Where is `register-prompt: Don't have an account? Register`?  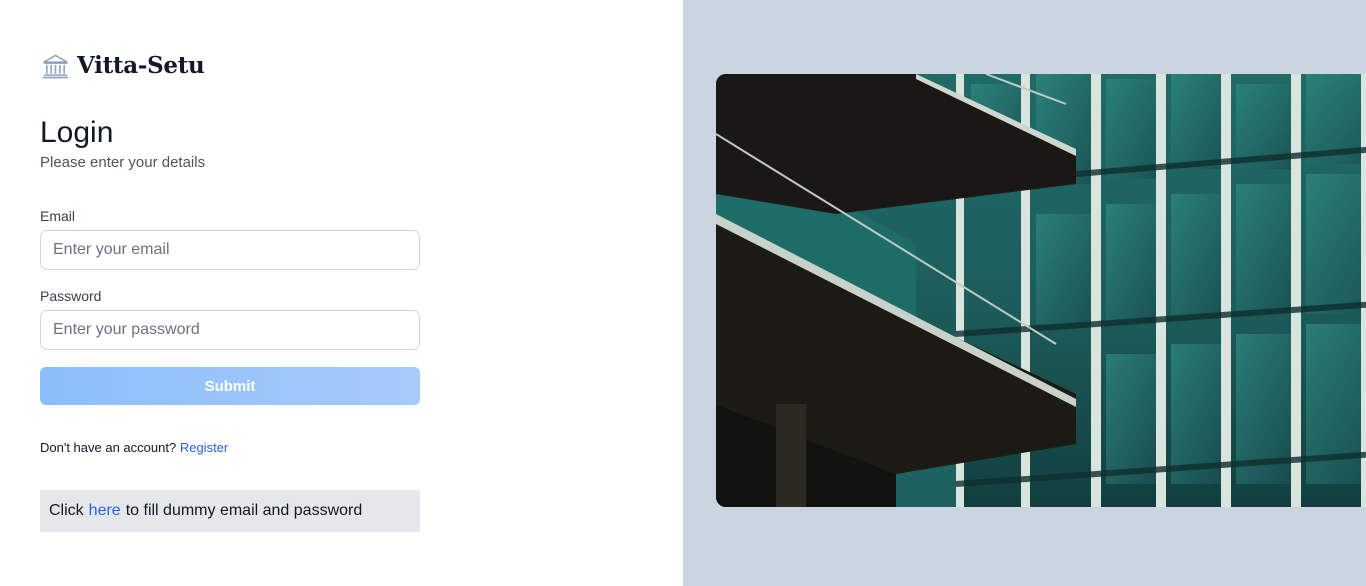
register-prompt: Don't have an account? Register is located at coordinates (134, 447).